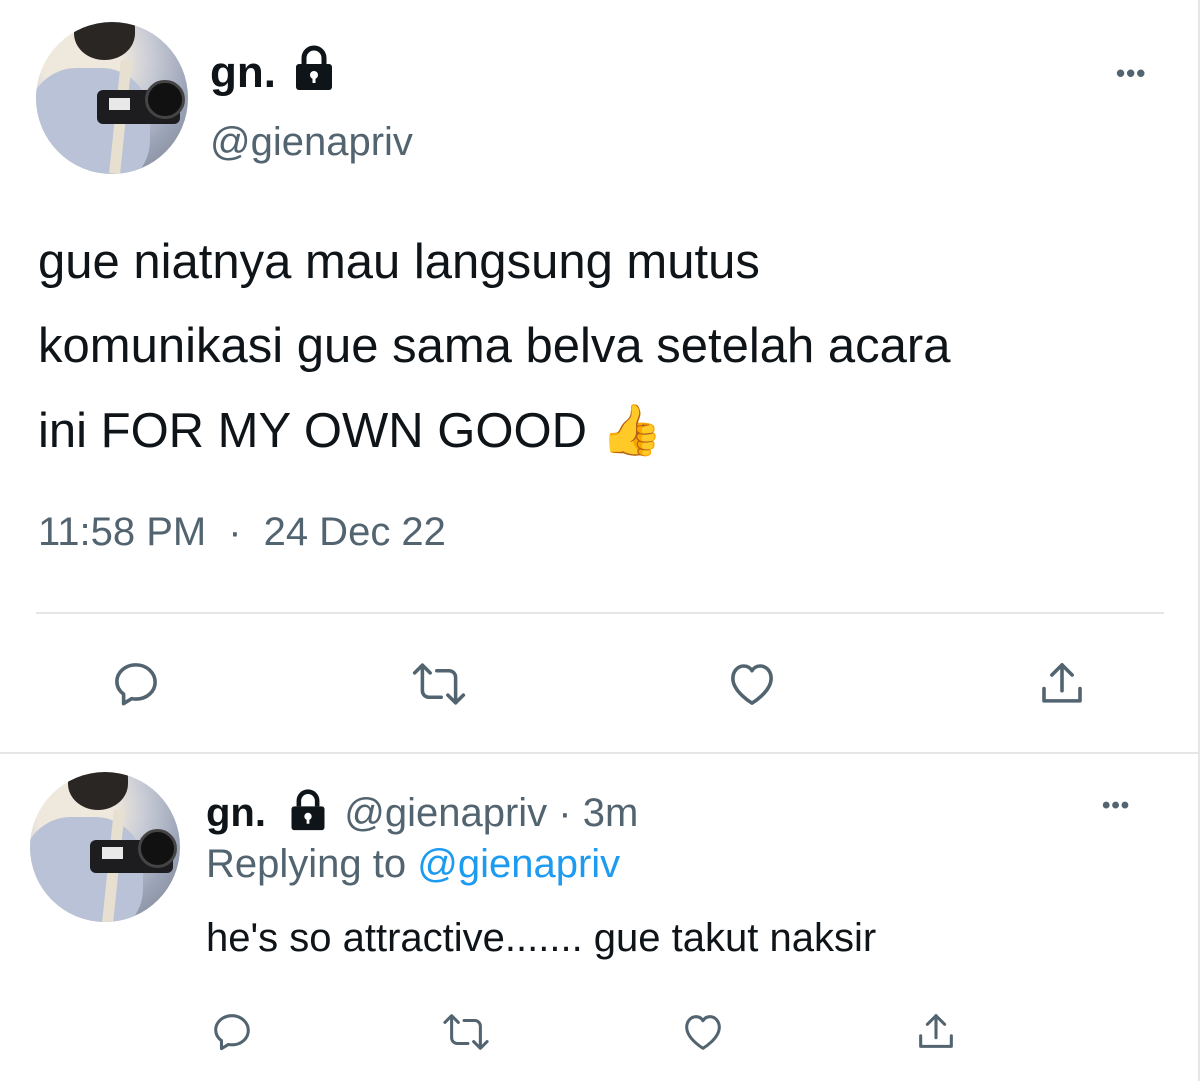 Image resolution: width=1200 pixels, height=1081 pixels. I want to click on tweet-line-text: ini FOR MY OWN GOOD, so click(313, 431).